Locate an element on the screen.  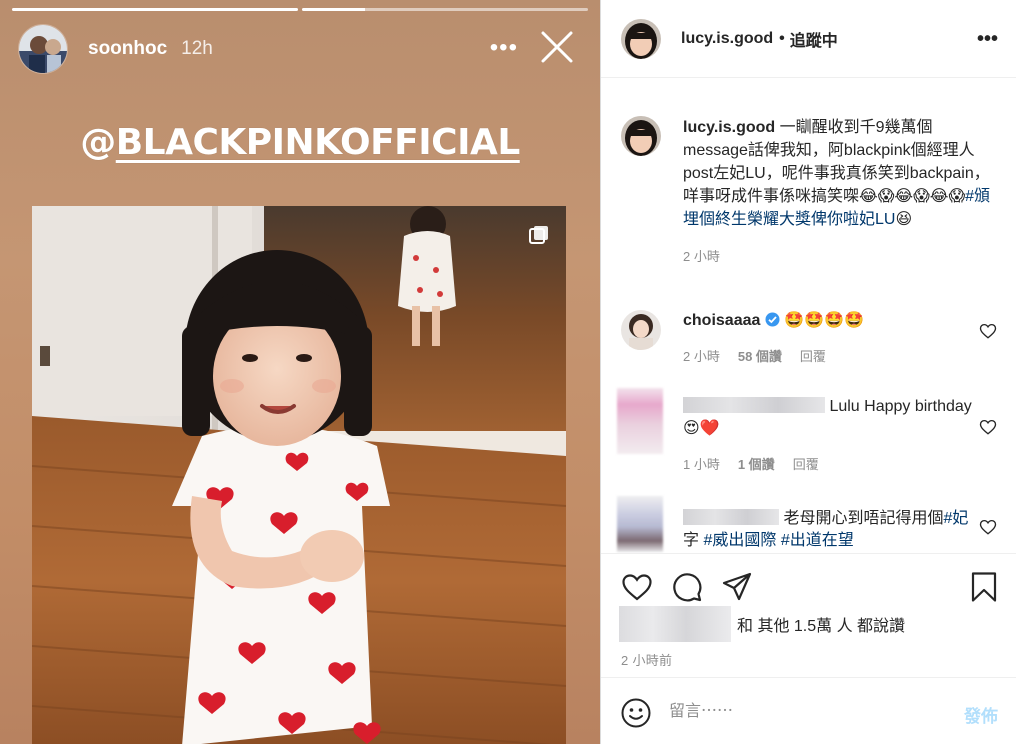
post-header: lucy.is.good • 追蹤中 ••• is located at coordinates (808, 39).